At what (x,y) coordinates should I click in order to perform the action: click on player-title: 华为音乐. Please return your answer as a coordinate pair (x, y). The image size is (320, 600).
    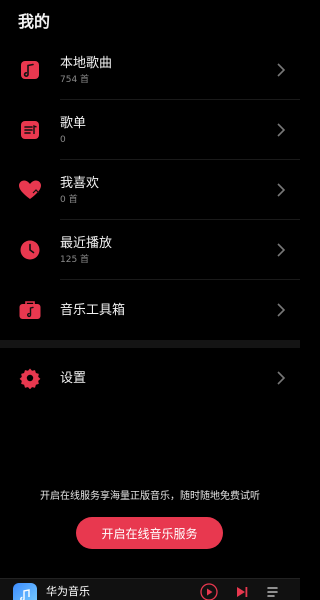
    Looking at the image, I should click on (68, 591).